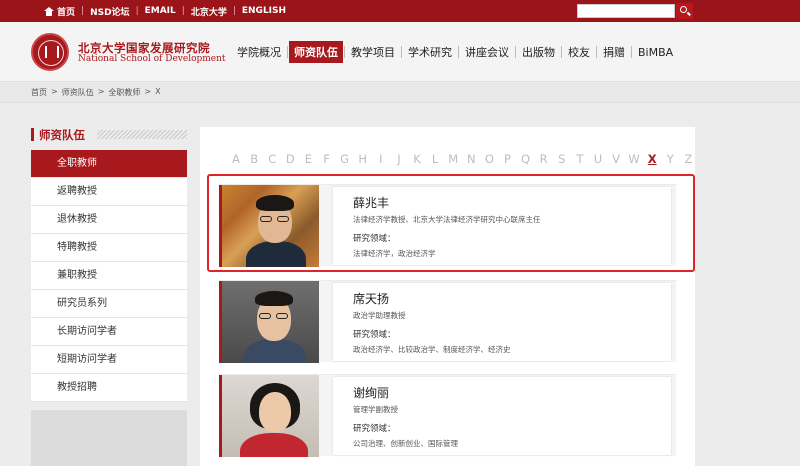  Describe the element at coordinates (78, 92) in the screenshot. I see `breadcrumb-faculty: 师资队伍` at that location.